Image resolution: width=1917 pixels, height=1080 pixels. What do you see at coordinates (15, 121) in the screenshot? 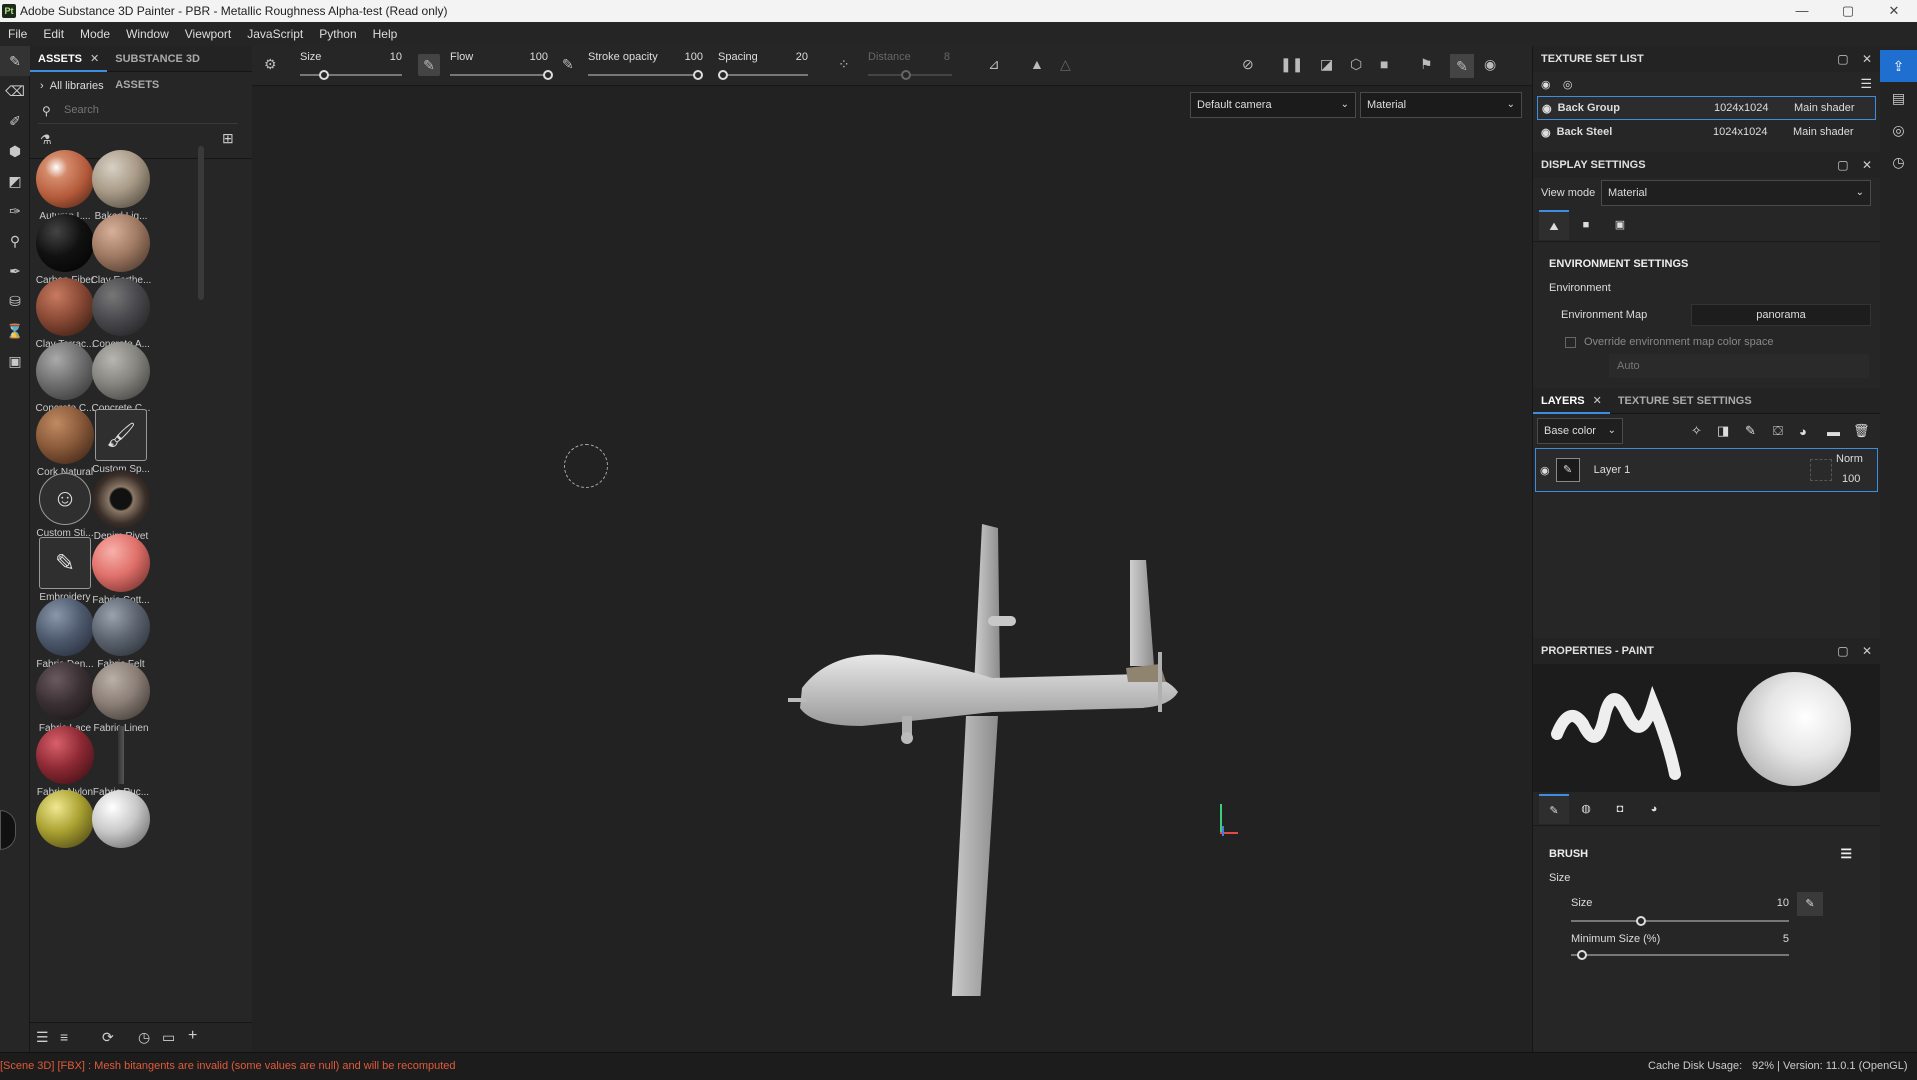
I see `projection-icon: ✐` at bounding box center [15, 121].